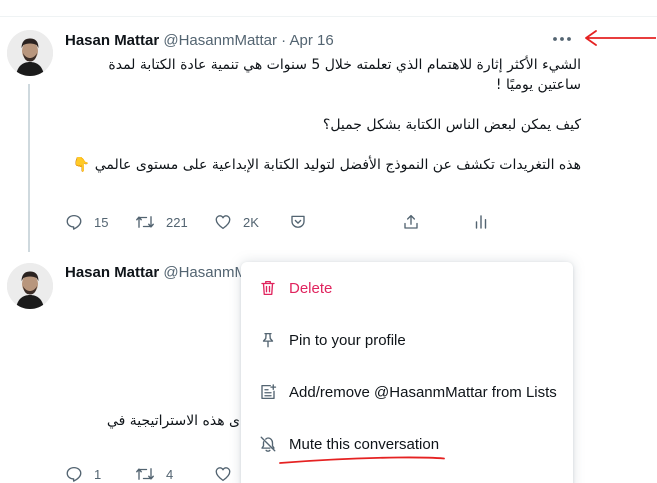 The image size is (657, 483). What do you see at coordinates (362, 460) in the screenshot?
I see `annotation-underline-icon` at bounding box center [362, 460].